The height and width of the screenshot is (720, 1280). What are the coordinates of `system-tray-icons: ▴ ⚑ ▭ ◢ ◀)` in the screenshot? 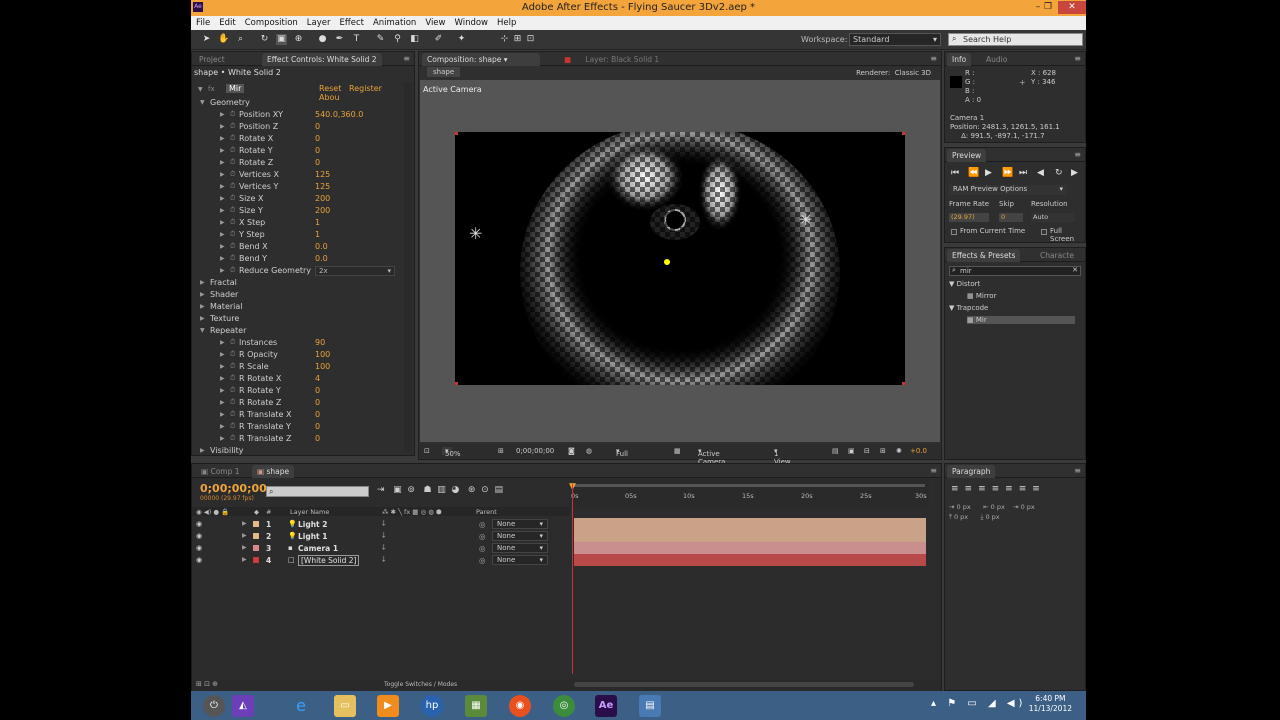 It's located at (978, 703).